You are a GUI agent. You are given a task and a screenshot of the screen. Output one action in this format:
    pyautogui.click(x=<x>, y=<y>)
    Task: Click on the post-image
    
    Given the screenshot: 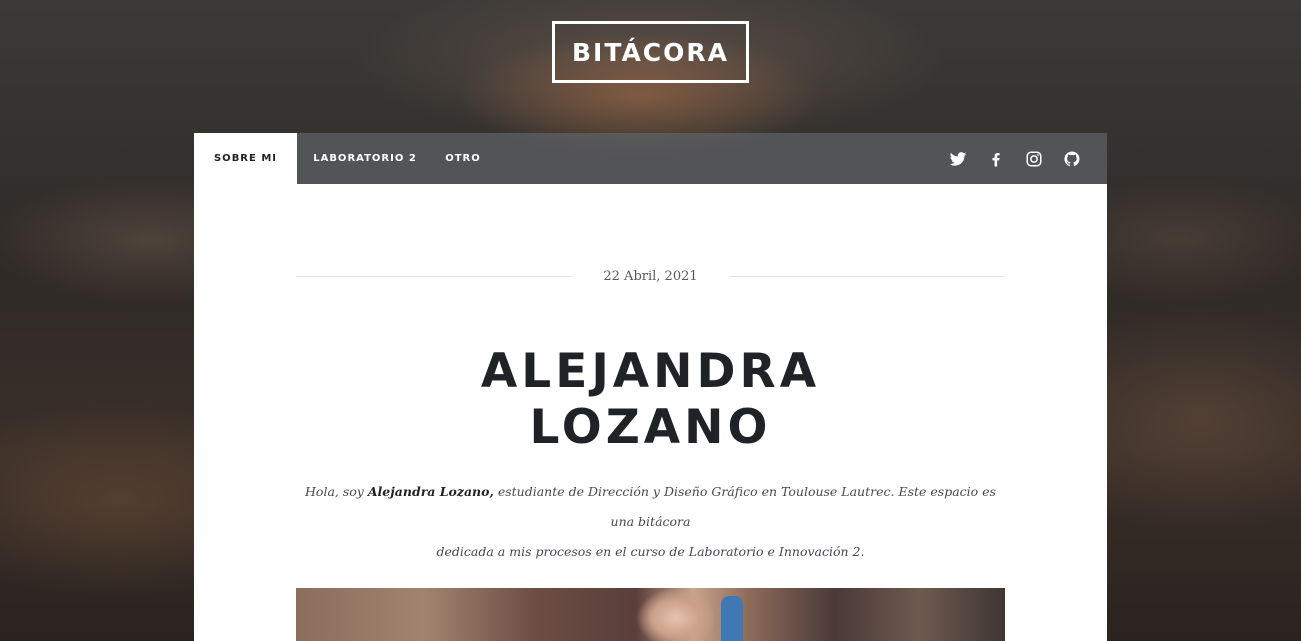 What is the action you would take?
    pyautogui.click(x=650, y=614)
    